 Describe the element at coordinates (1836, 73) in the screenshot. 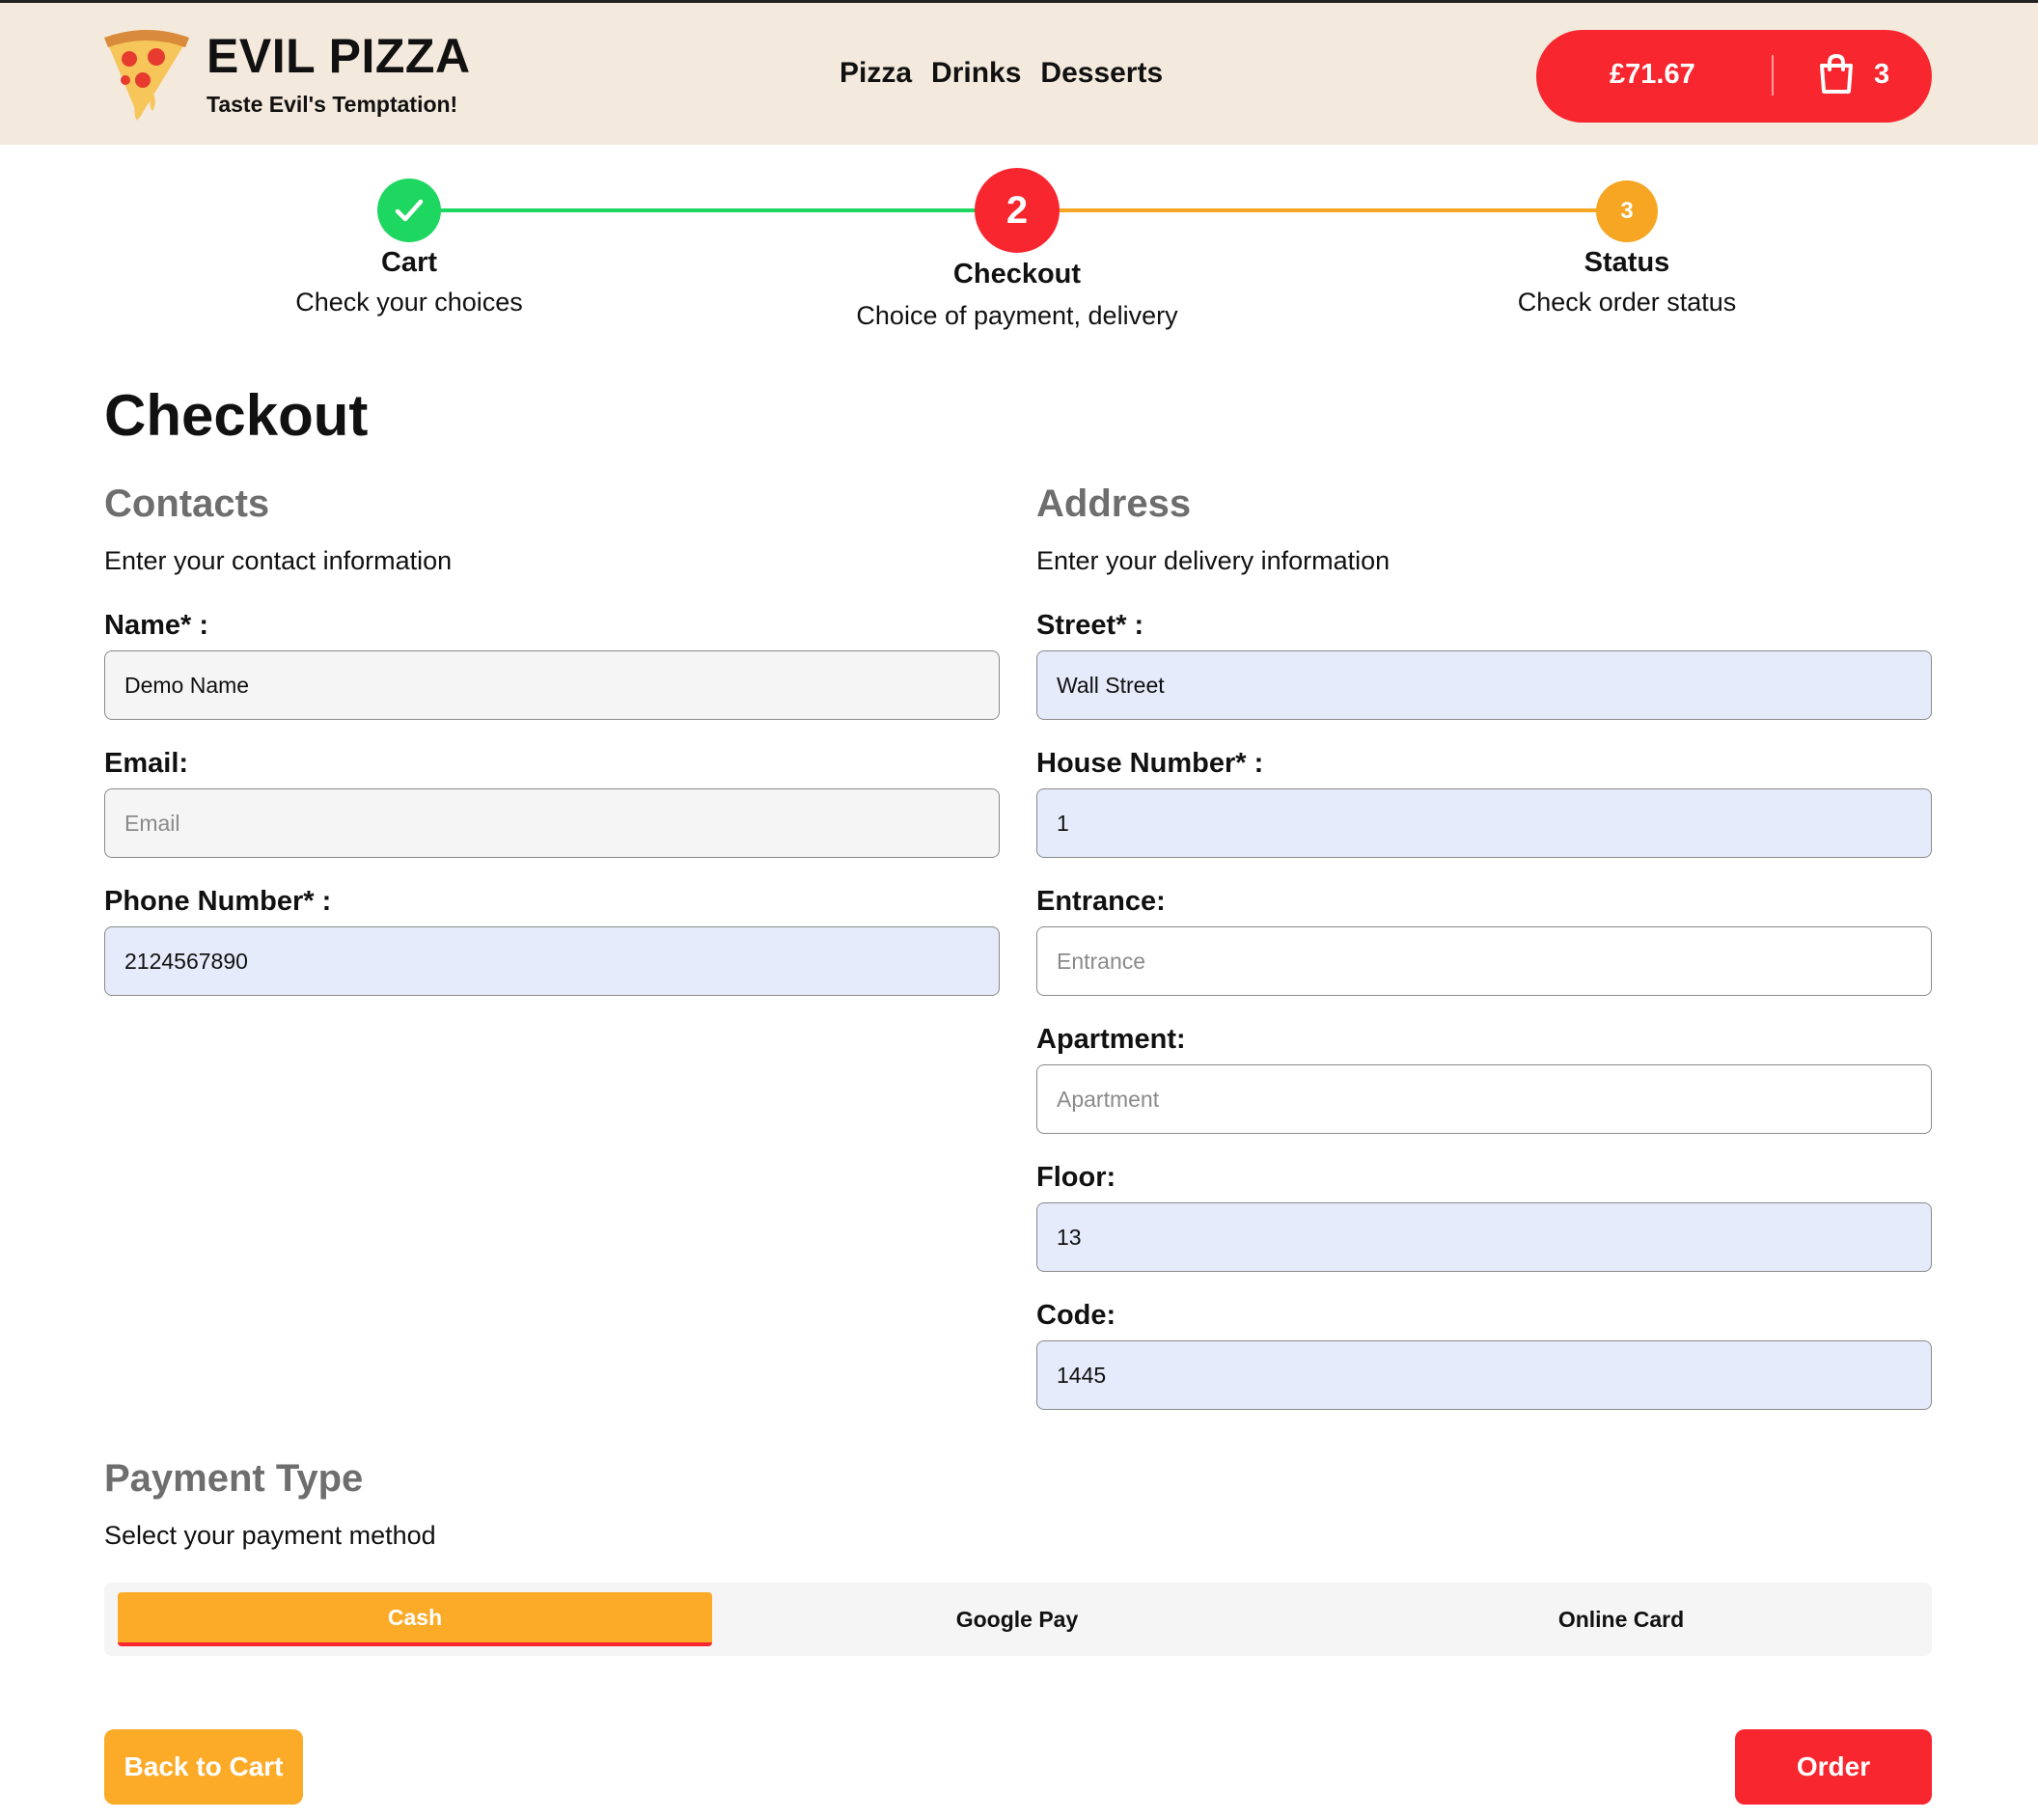

I see `shopping-bag-icon` at that location.